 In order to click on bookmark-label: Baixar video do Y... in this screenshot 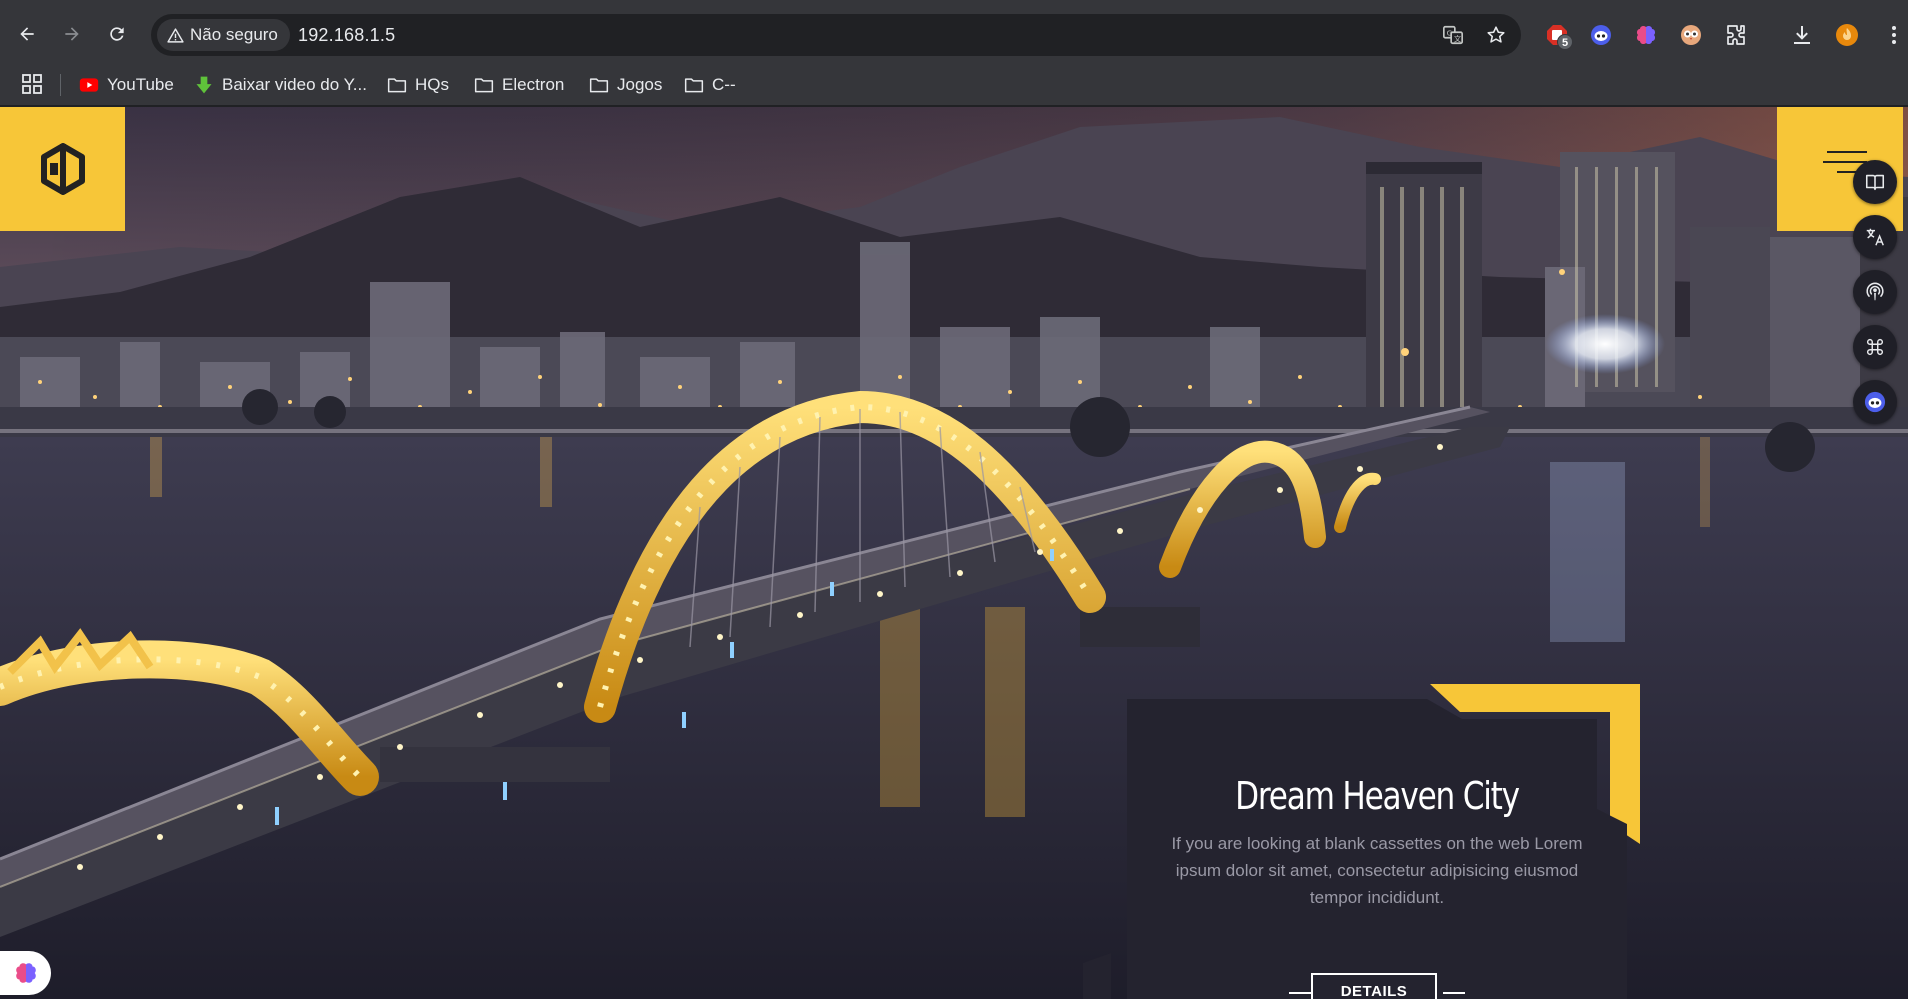, I will do `click(294, 84)`.